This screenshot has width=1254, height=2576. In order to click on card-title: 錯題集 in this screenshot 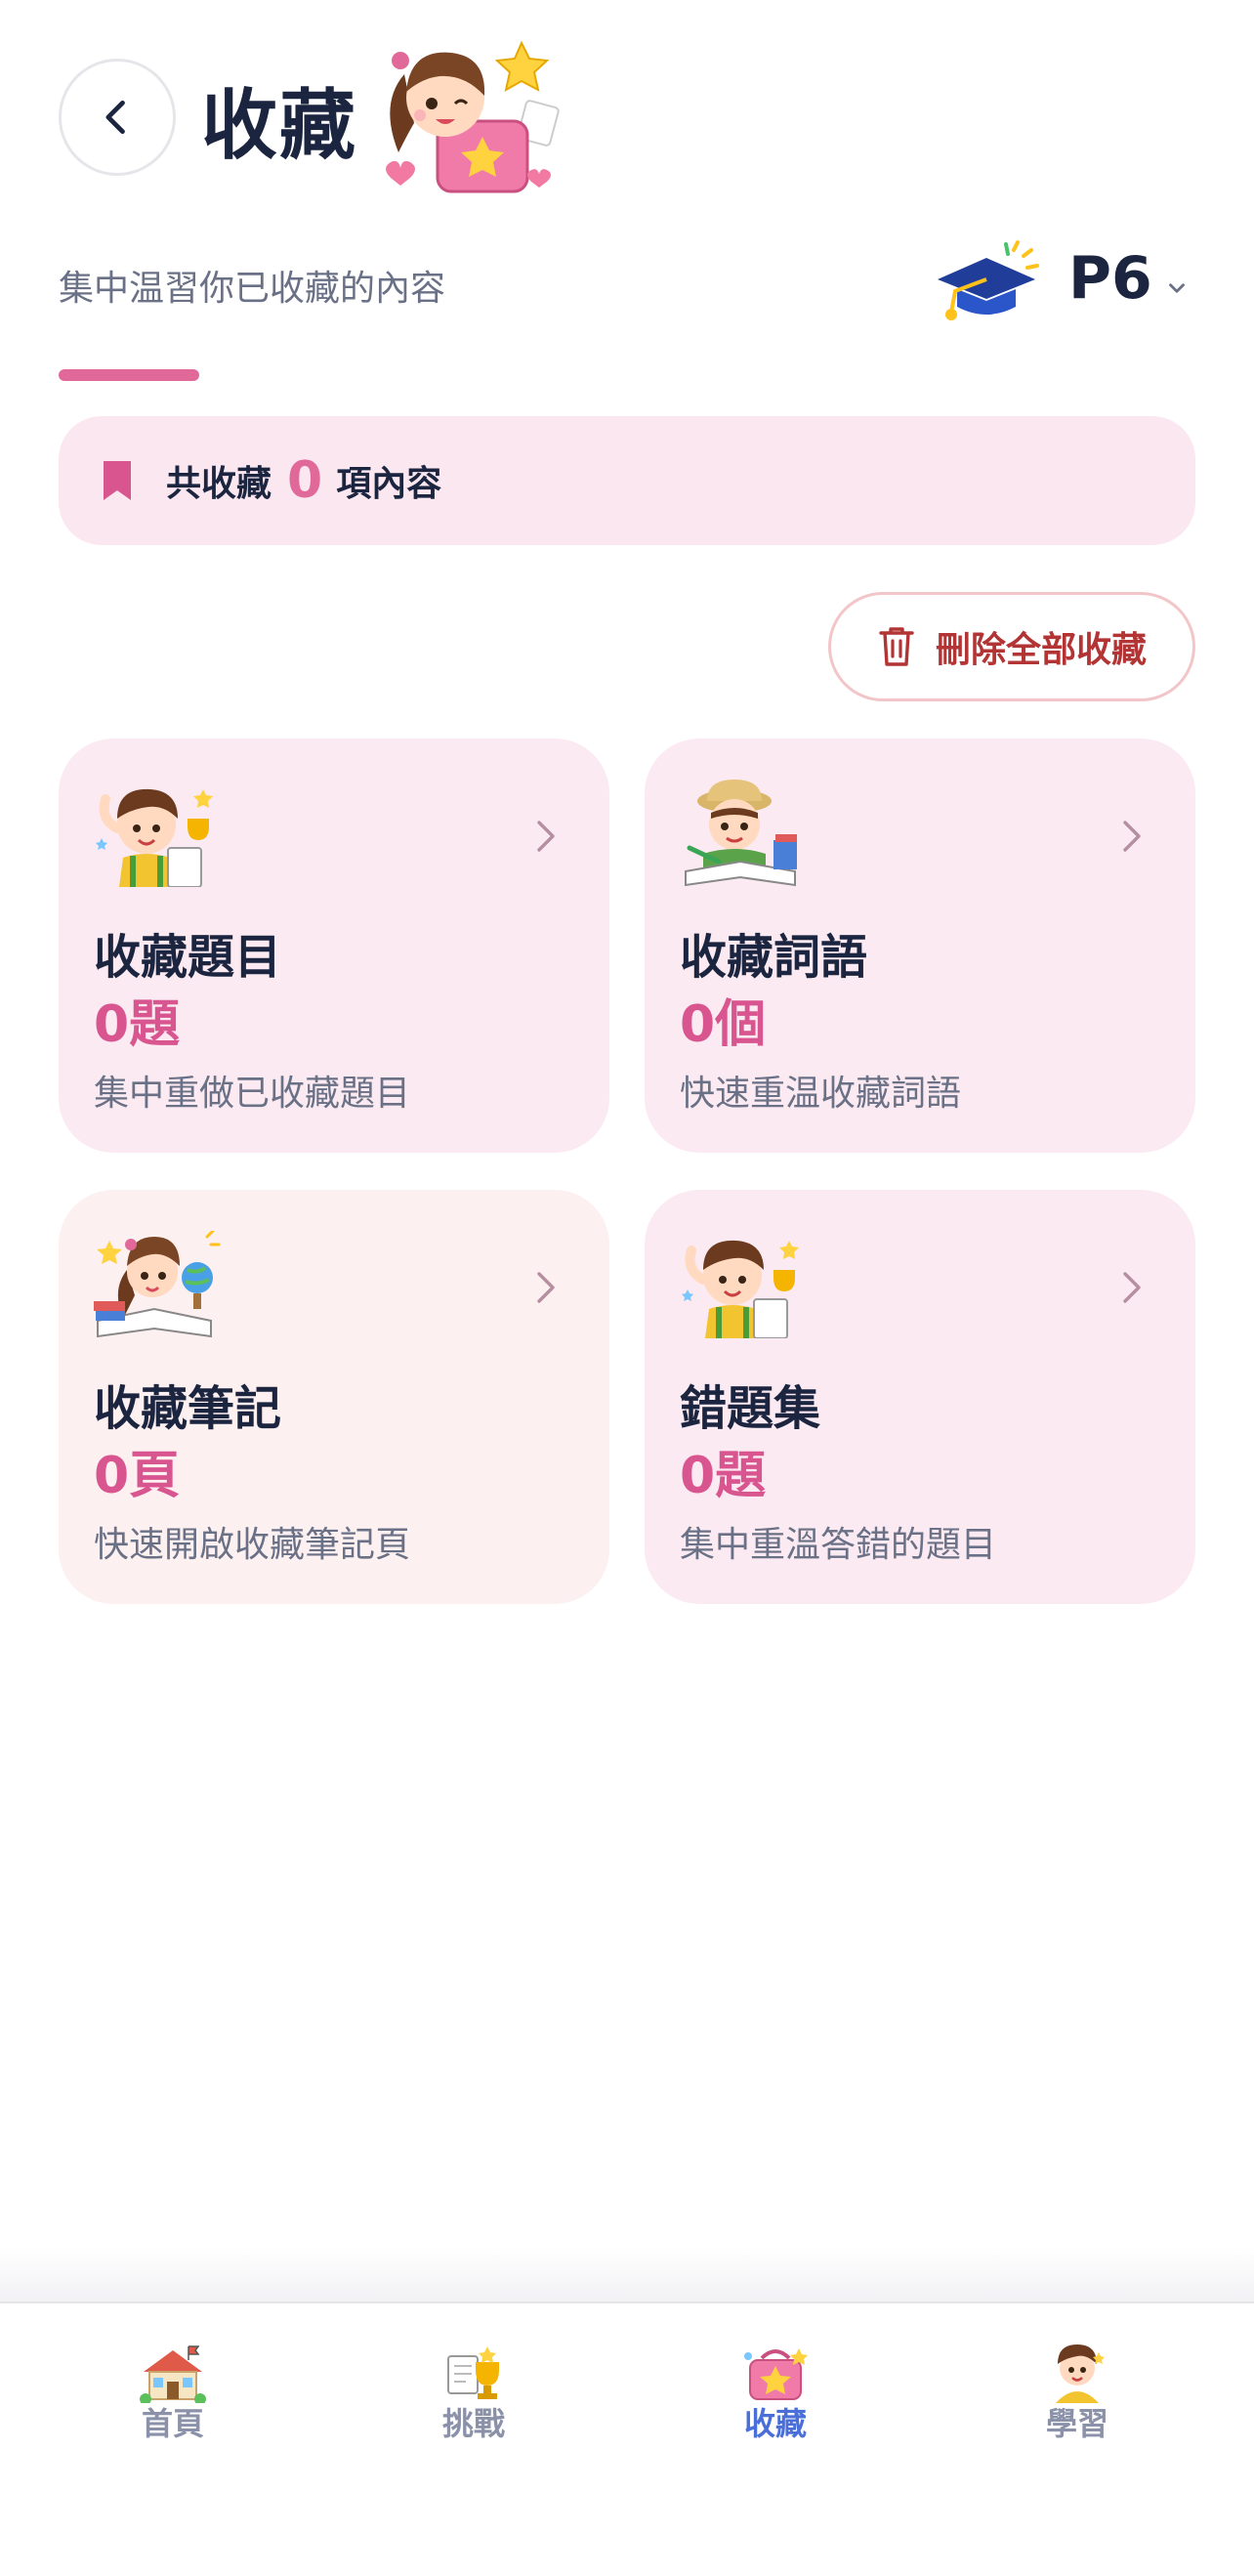, I will do `click(751, 1408)`.